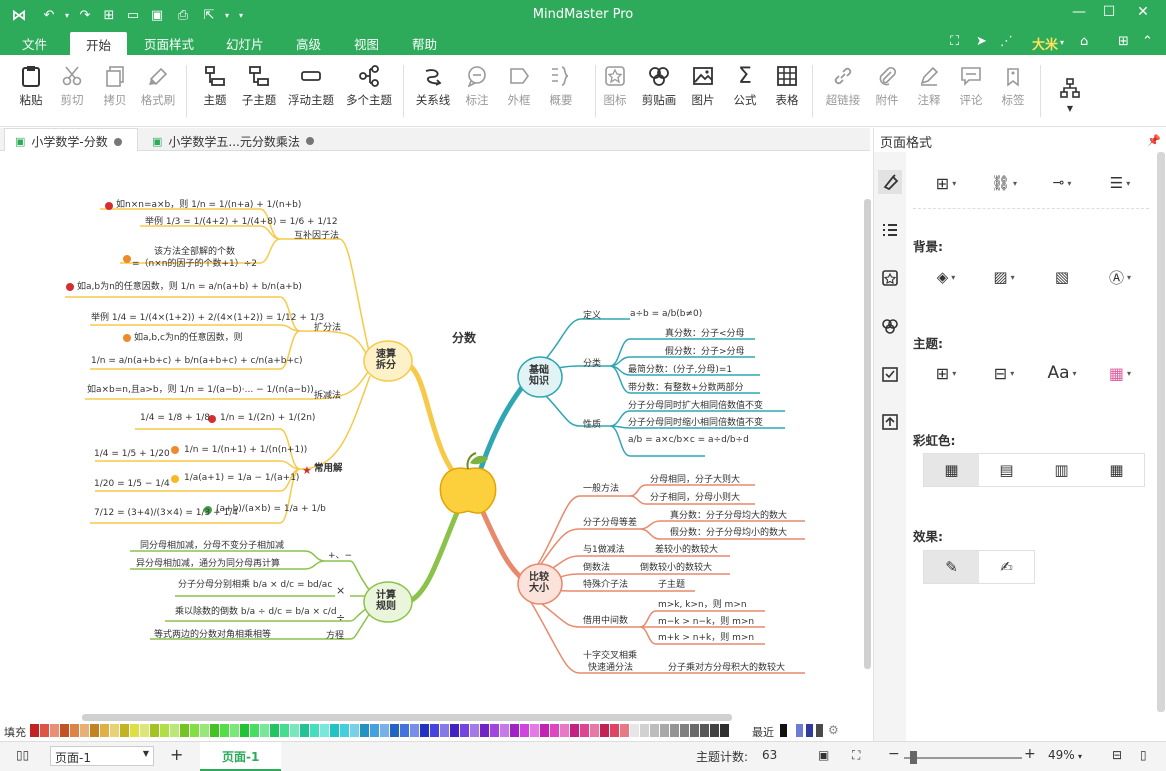  Describe the element at coordinates (1161, 432) in the screenshot. I see `panel-scrollbar` at that location.